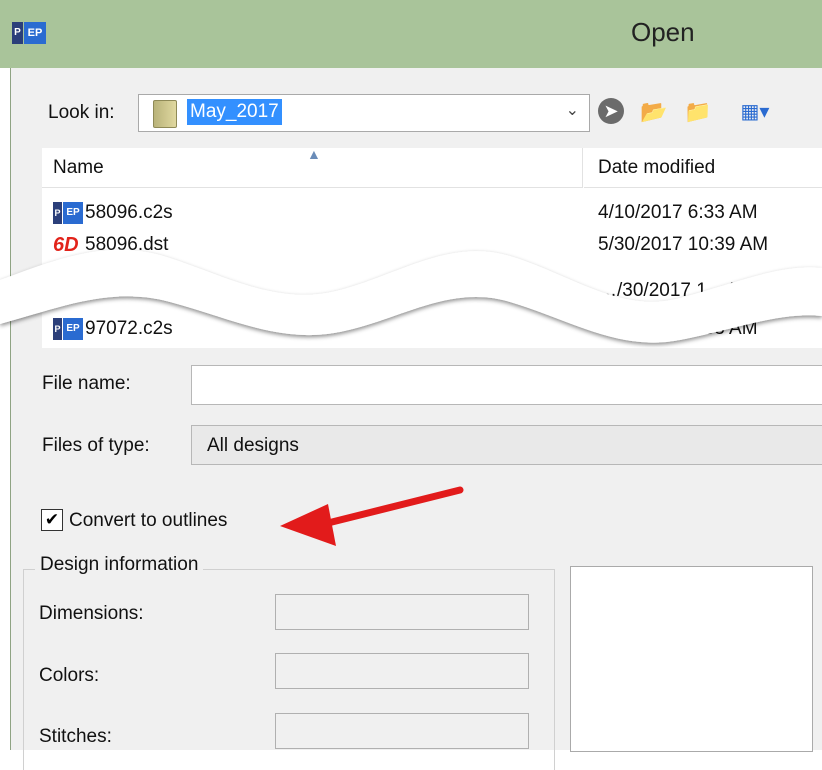  I want to click on dimensions-label: Dimensions:, so click(91, 613).